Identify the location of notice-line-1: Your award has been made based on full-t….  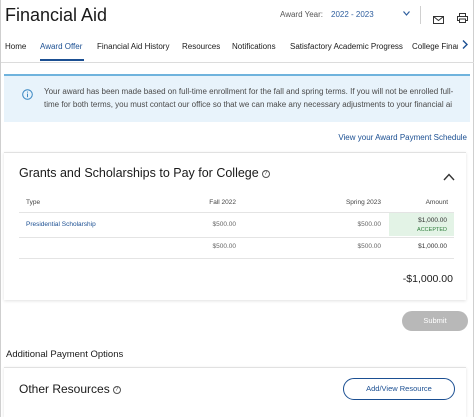
(249, 91).